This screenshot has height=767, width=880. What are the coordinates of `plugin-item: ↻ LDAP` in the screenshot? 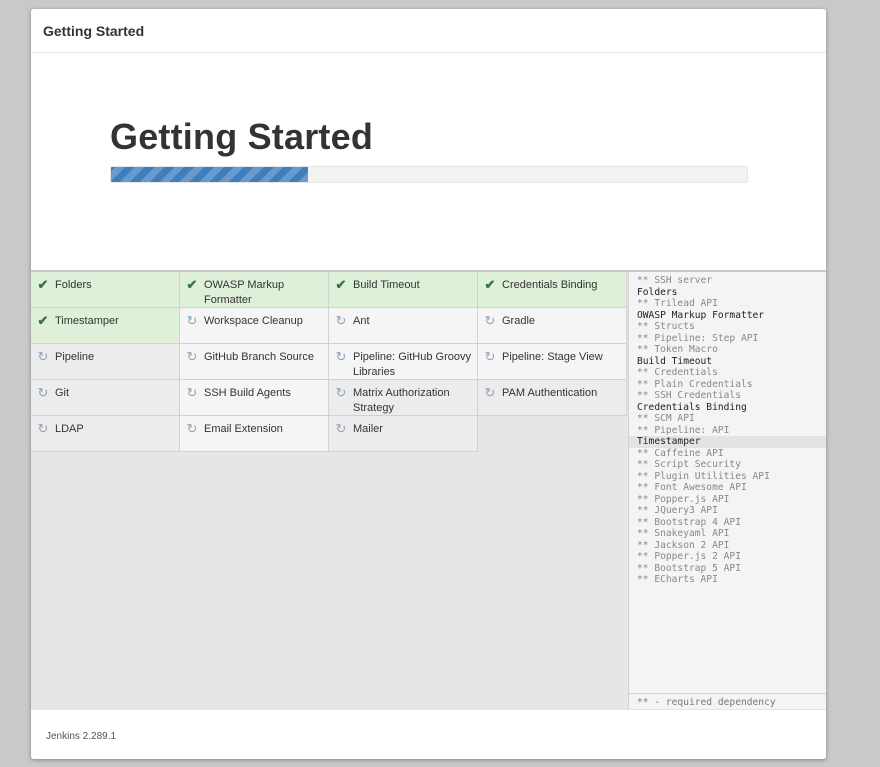 It's located at (105, 434).